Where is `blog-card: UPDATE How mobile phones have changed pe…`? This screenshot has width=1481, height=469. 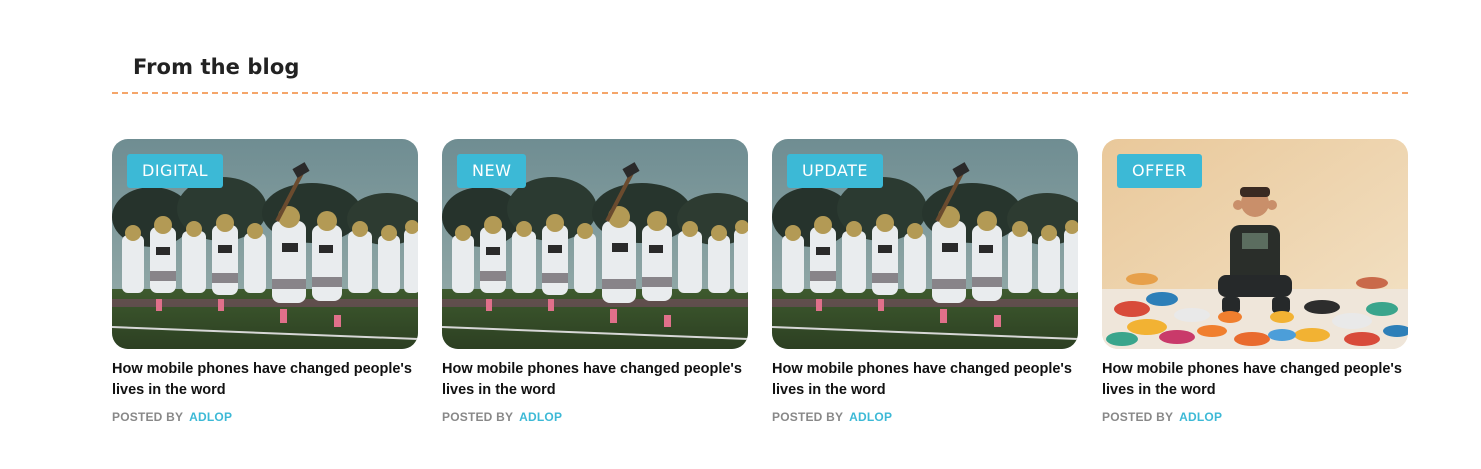 blog-card: UPDATE How mobile phones have changed pe… is located at coordinates (925, 289).